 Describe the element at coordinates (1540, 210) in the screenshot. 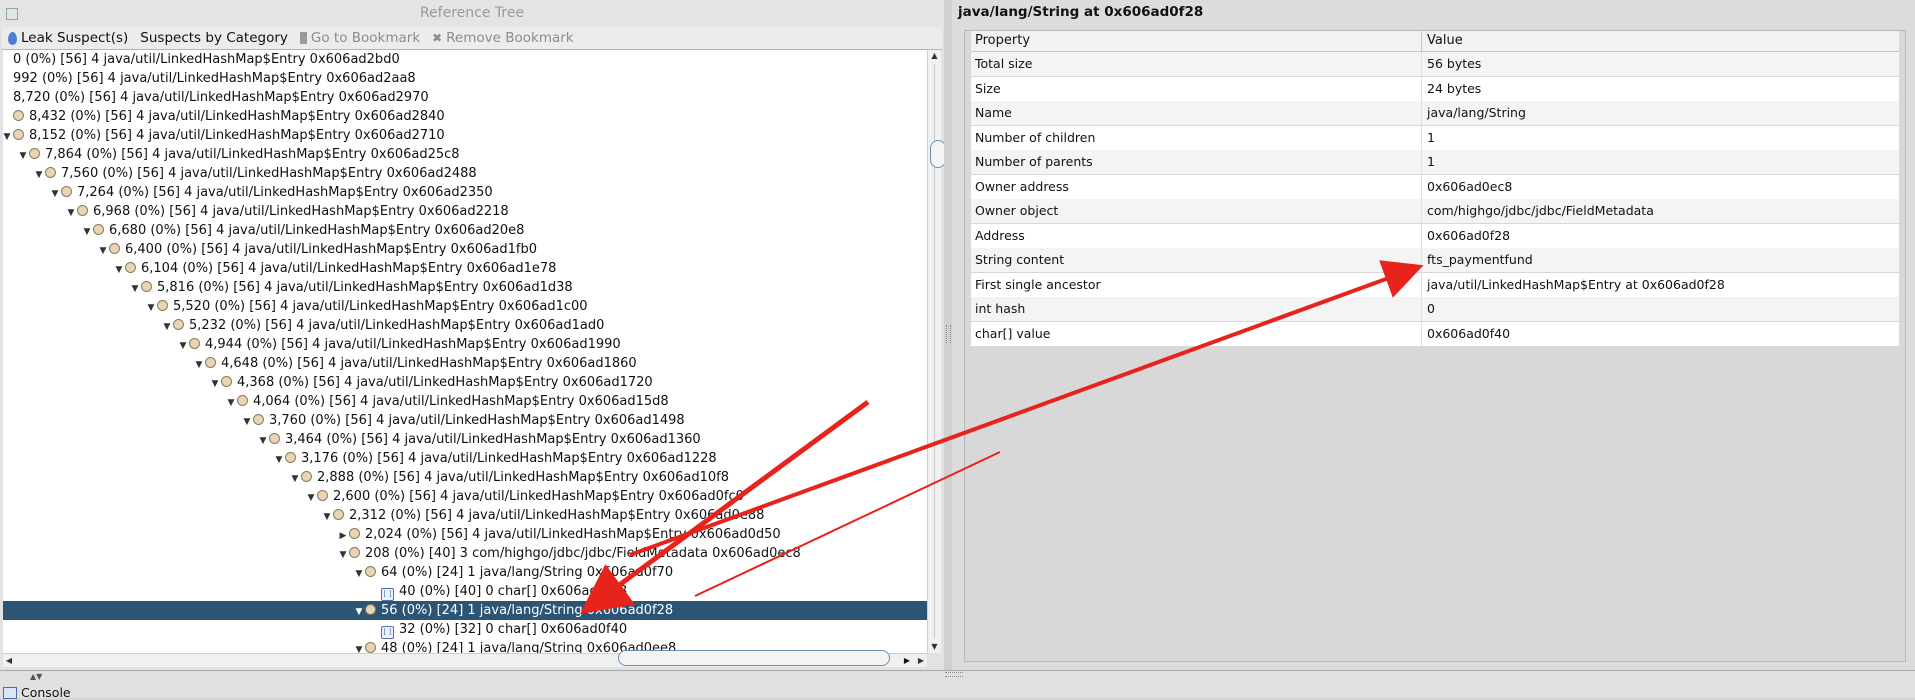

I see `property-value: com/highgo/jdbc/jdbc/FieldMetadata` at that location.